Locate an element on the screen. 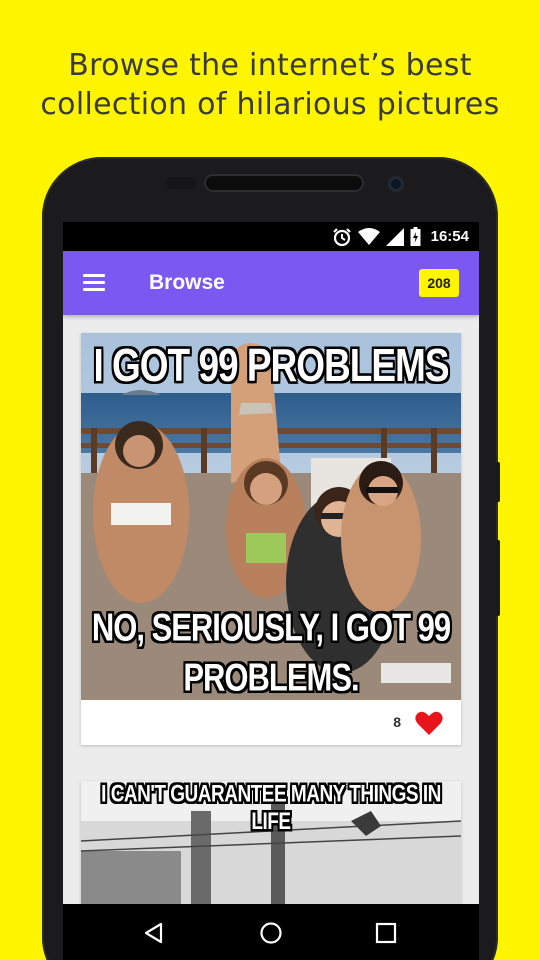 The height and width of the screenshot is (960, 540). meme-caption-top: I GOT 99 PROBLEMS is located at coordinates (271, 365).